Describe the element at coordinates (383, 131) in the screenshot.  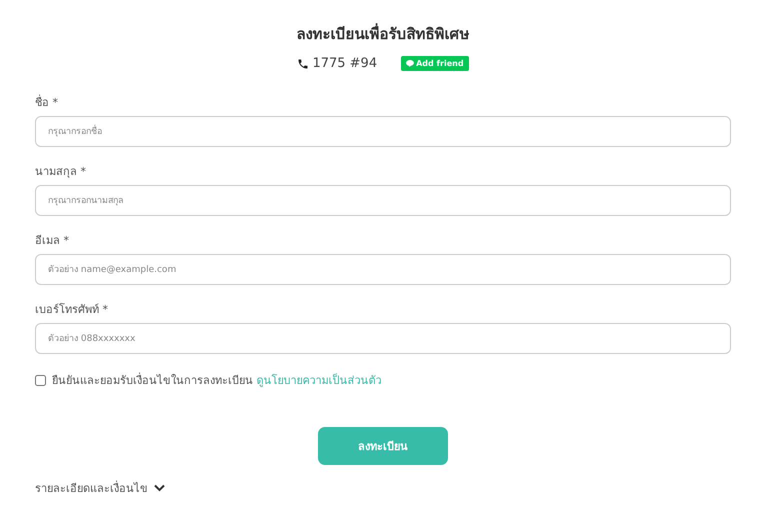
I see `input-field: กรุณากรอกชื่อ` at that location.